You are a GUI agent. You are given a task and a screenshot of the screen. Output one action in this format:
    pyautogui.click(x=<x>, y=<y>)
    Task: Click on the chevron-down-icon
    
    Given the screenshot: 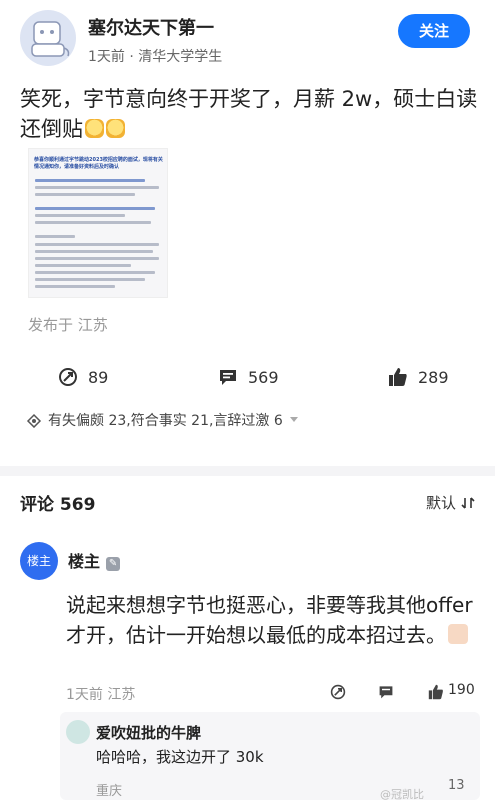 What is the action you would take?
    pyautogui.click(x=293, y=419)
    